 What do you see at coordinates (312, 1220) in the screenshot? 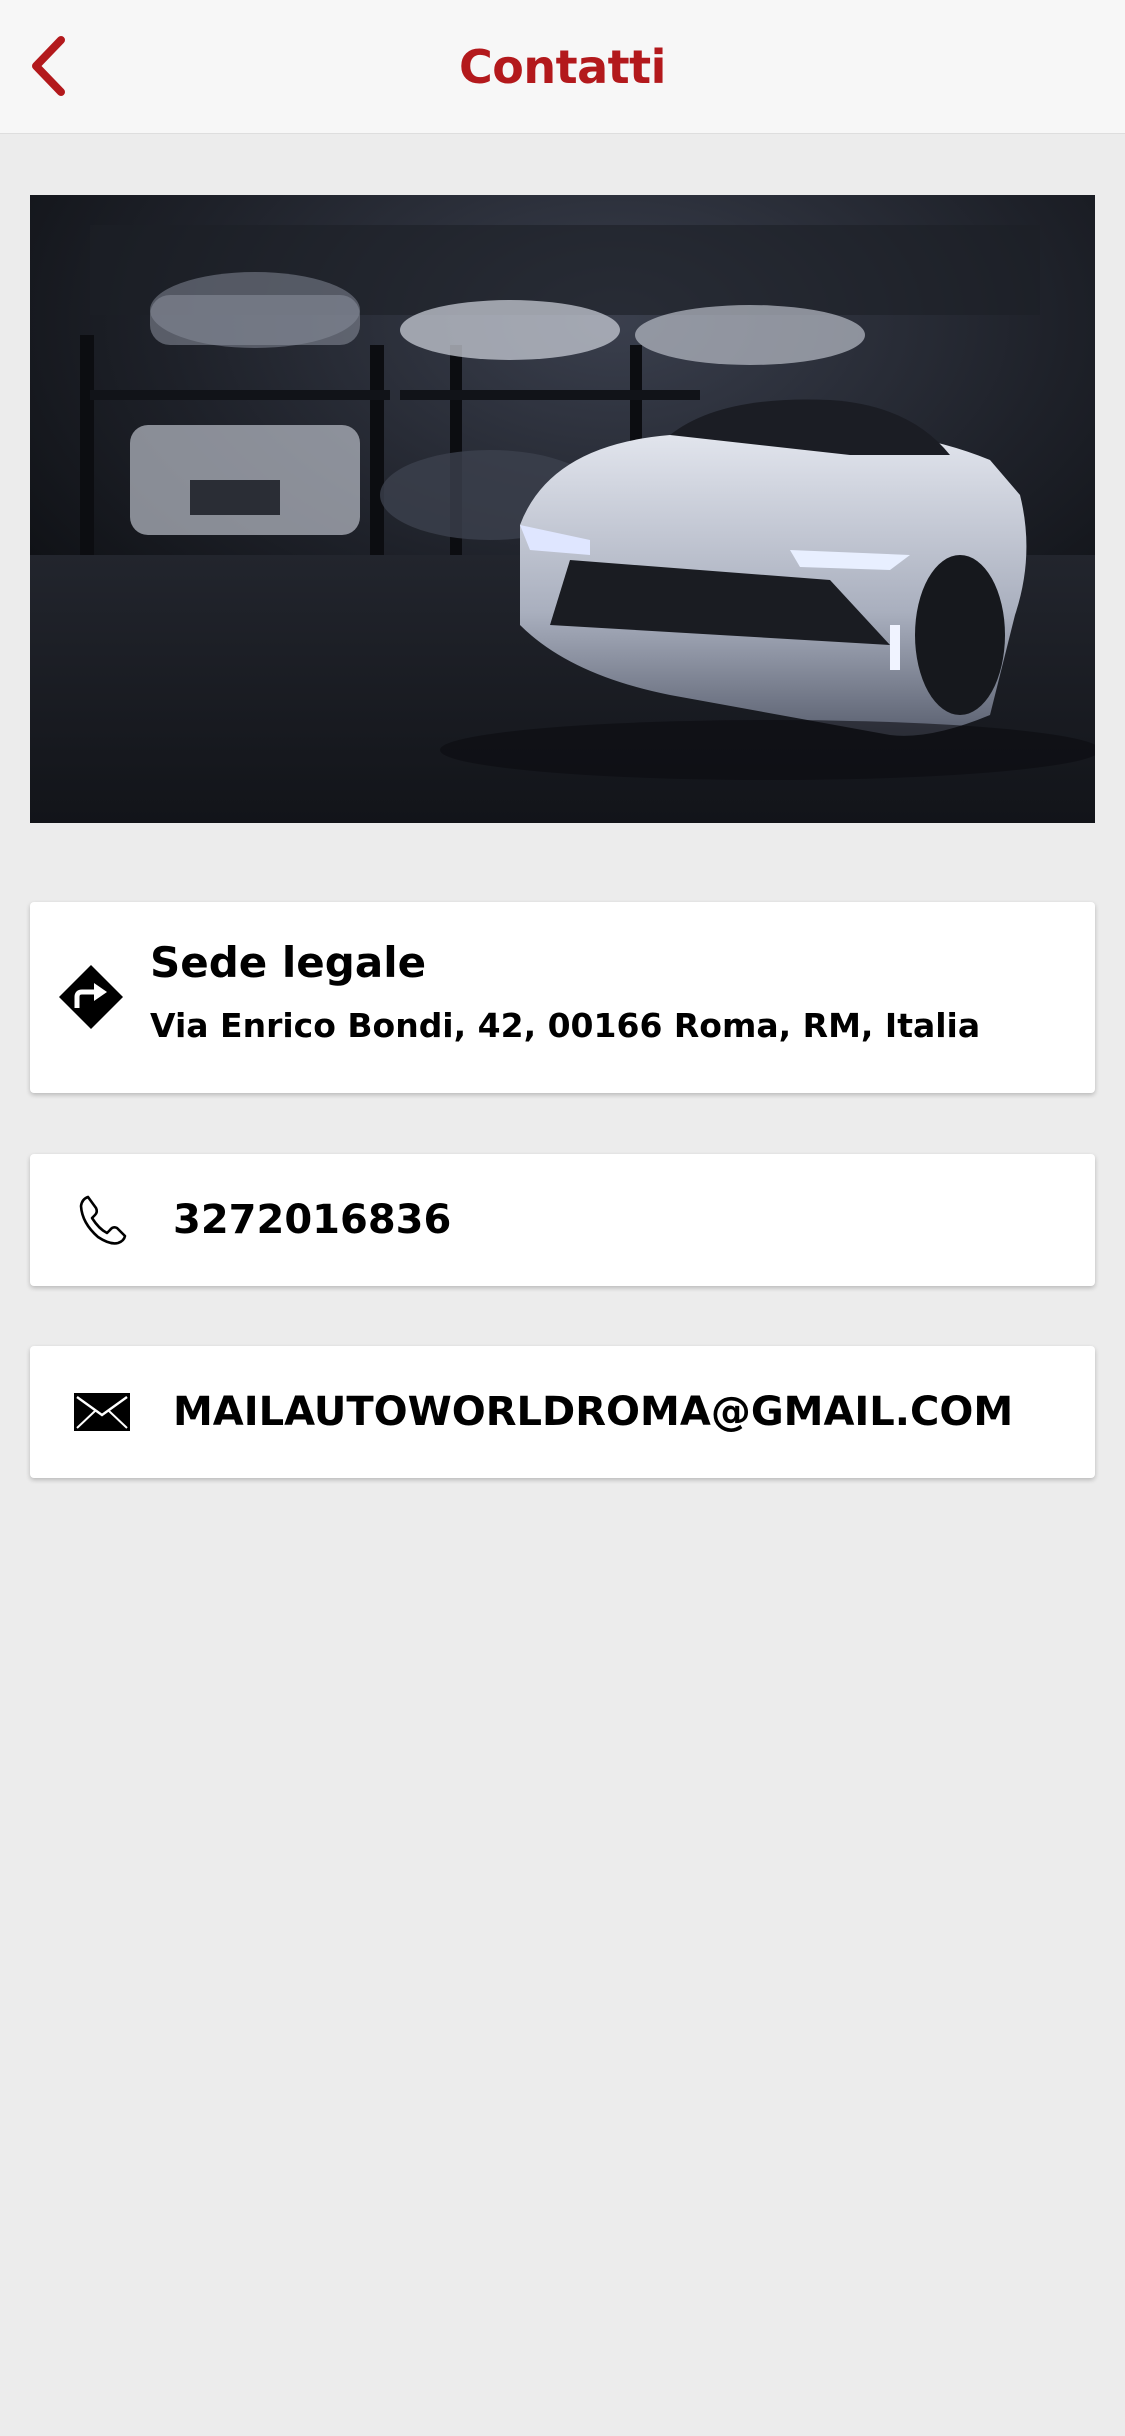
I see `phone-number: 3272016836` at bounding box center [312, 1220].